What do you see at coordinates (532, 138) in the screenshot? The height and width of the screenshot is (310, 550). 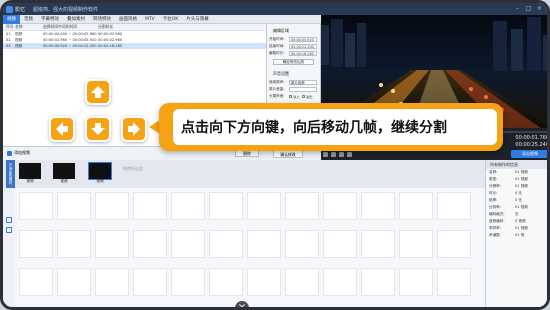 I see `current-time: 00:00:01.760` at bounding box center [532, 138].